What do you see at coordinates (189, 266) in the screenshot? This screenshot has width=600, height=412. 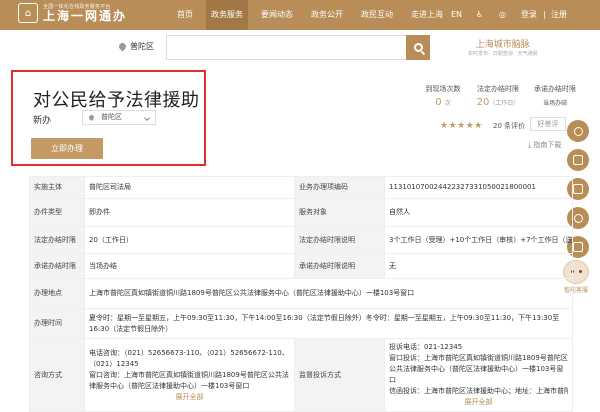 I see `row-value: 当场办结` at bounding box center [189, 266].